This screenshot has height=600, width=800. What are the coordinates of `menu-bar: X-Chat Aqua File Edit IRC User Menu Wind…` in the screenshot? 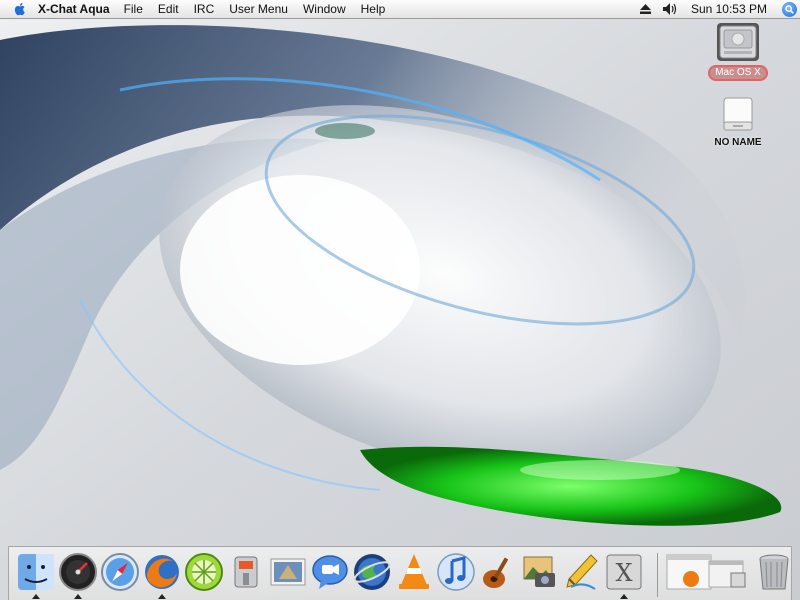 It's located at (400, 9).